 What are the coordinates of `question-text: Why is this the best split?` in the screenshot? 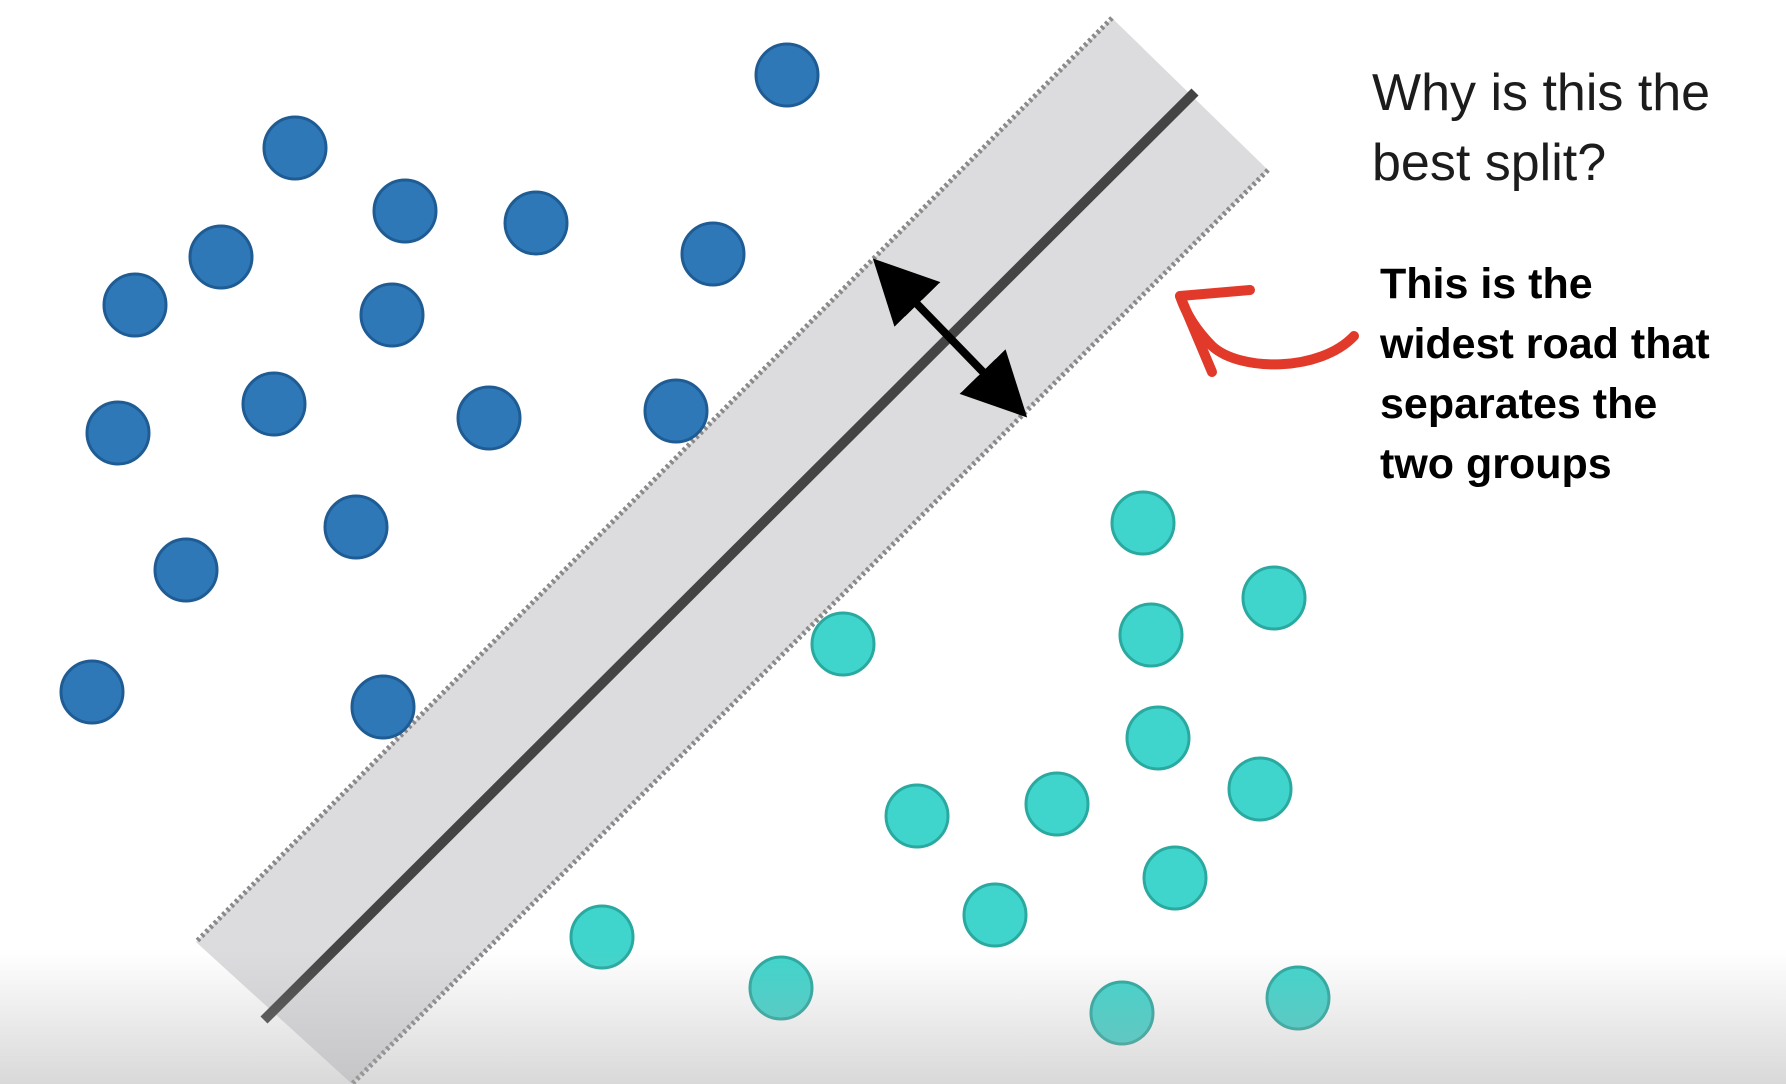 It's located at (1572, 128).